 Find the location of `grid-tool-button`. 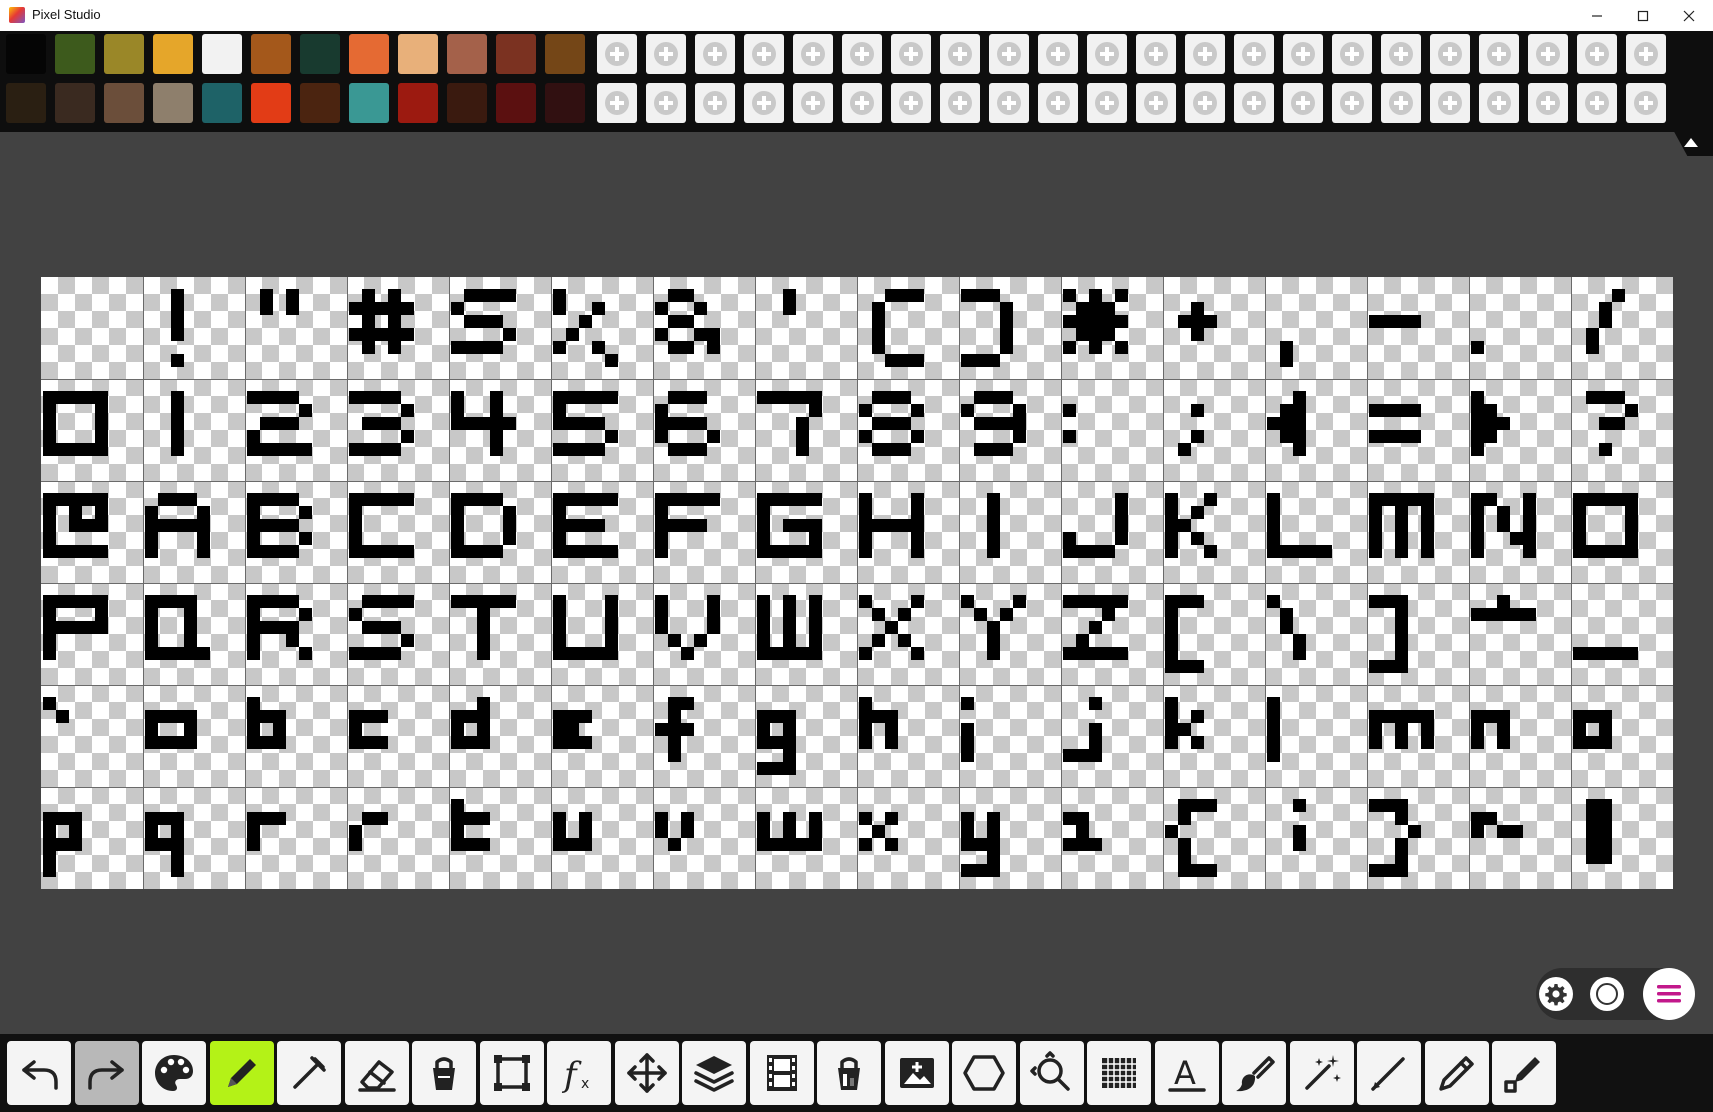

grid-tool-button is located at coordinates (1119, 1073).